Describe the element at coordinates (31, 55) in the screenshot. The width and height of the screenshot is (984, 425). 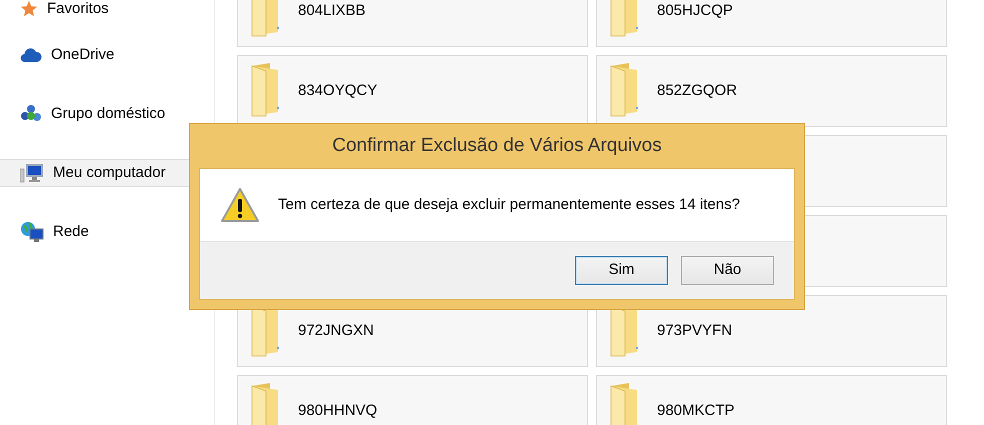
I see `cloud-icon` at that location.